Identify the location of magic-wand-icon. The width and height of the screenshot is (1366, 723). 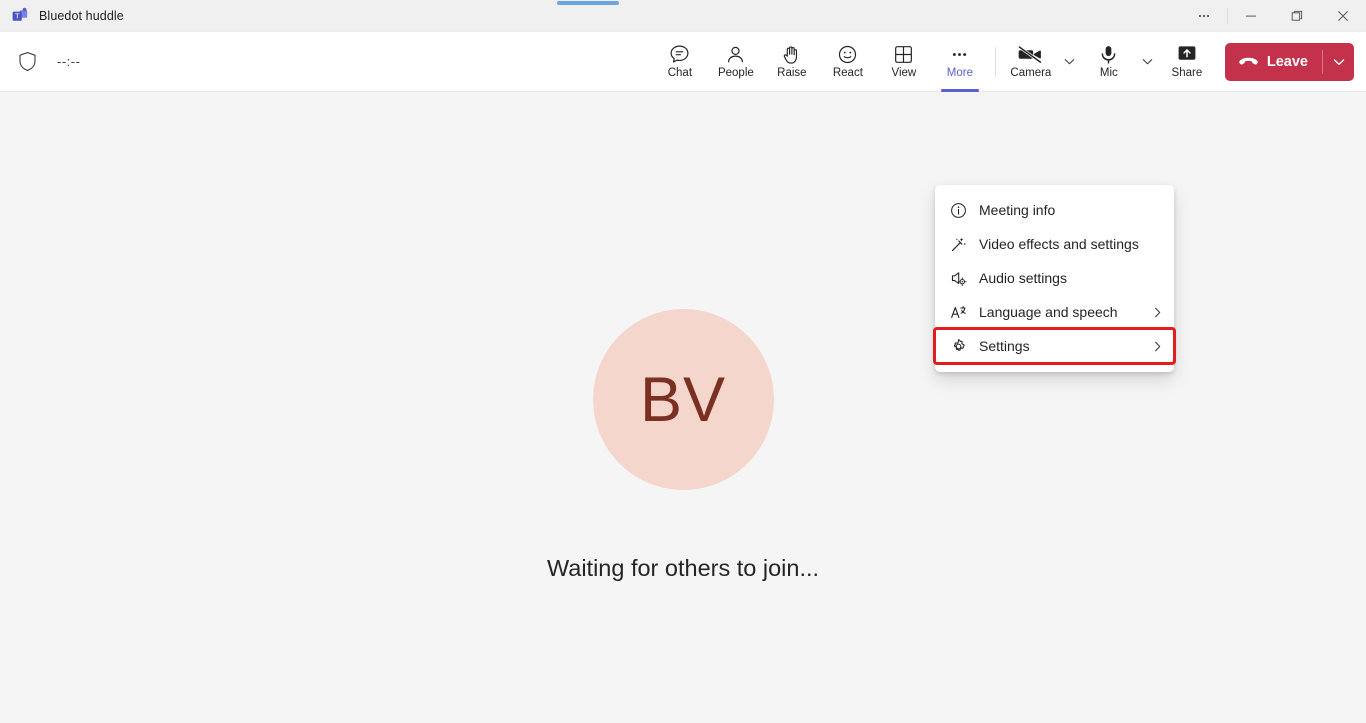
(958, 244).